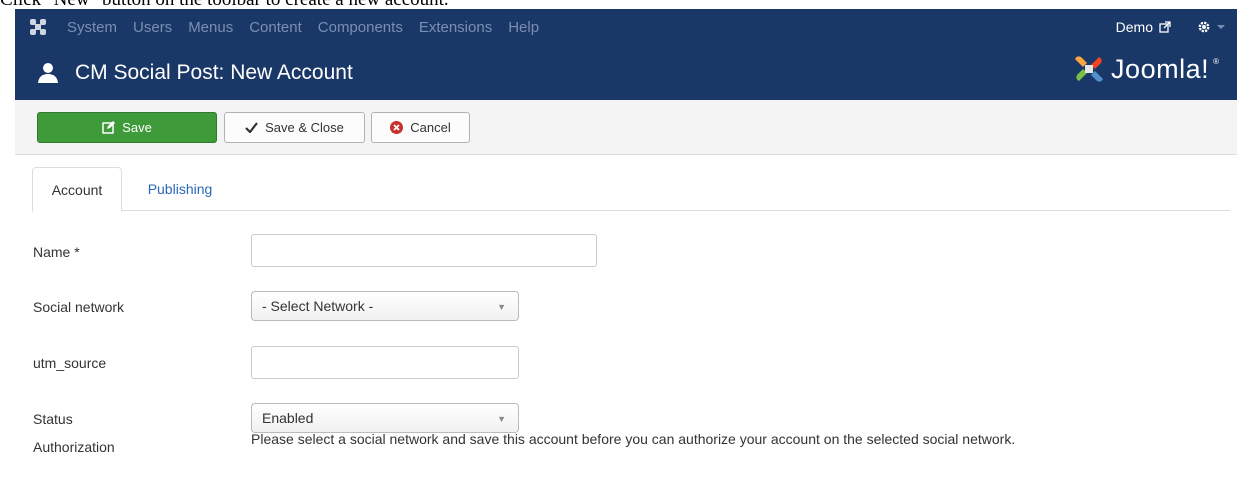  I want to click on save-button: Save, so click(127, 127).